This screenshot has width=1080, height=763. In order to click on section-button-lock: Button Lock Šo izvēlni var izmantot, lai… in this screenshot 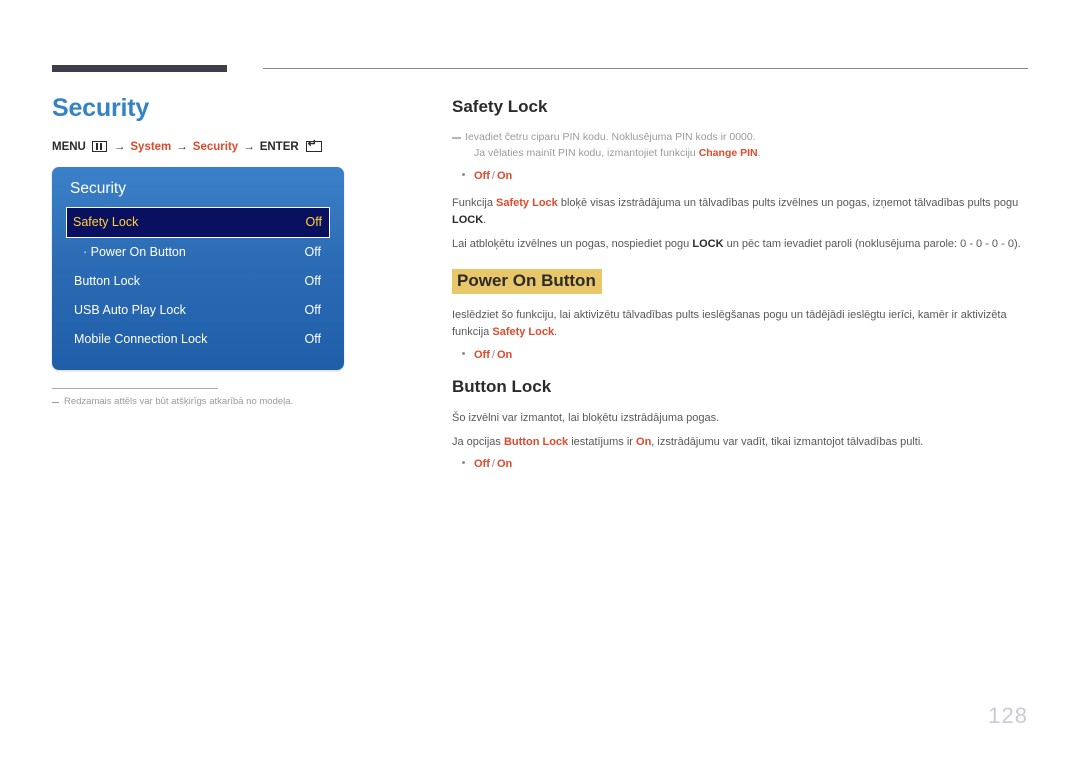, I will do `click(741, 423)`.